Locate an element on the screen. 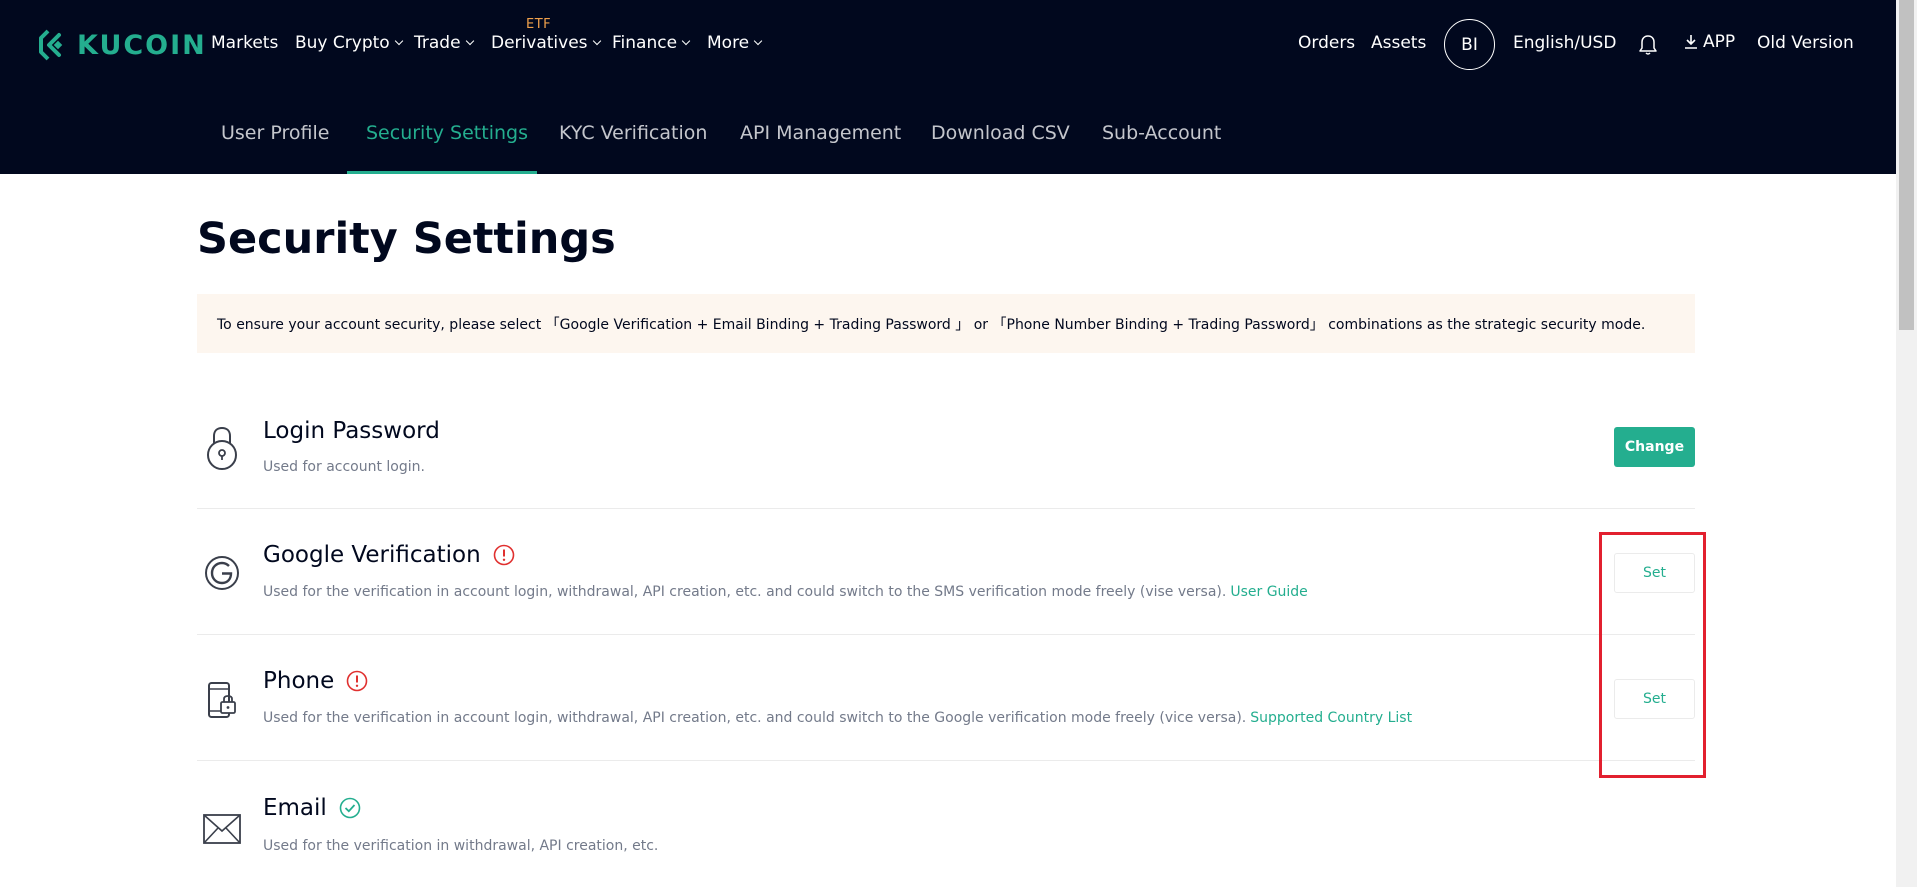 The width and height of the screenshot is (1917, 887). assets-link: Assets is located at coordinates (1398, 43).